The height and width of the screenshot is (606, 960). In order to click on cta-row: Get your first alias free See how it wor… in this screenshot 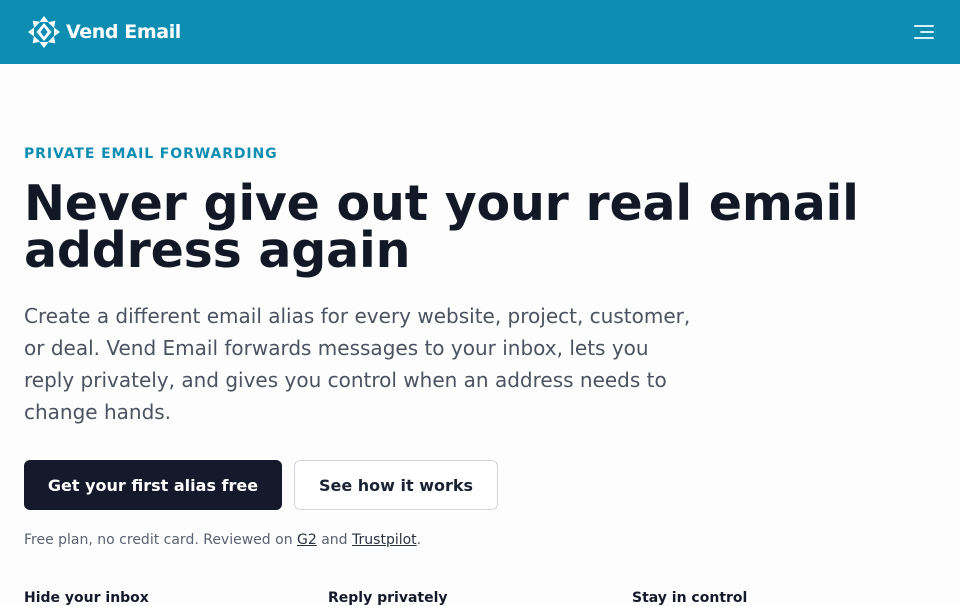, I will do `click(474, 485)`.